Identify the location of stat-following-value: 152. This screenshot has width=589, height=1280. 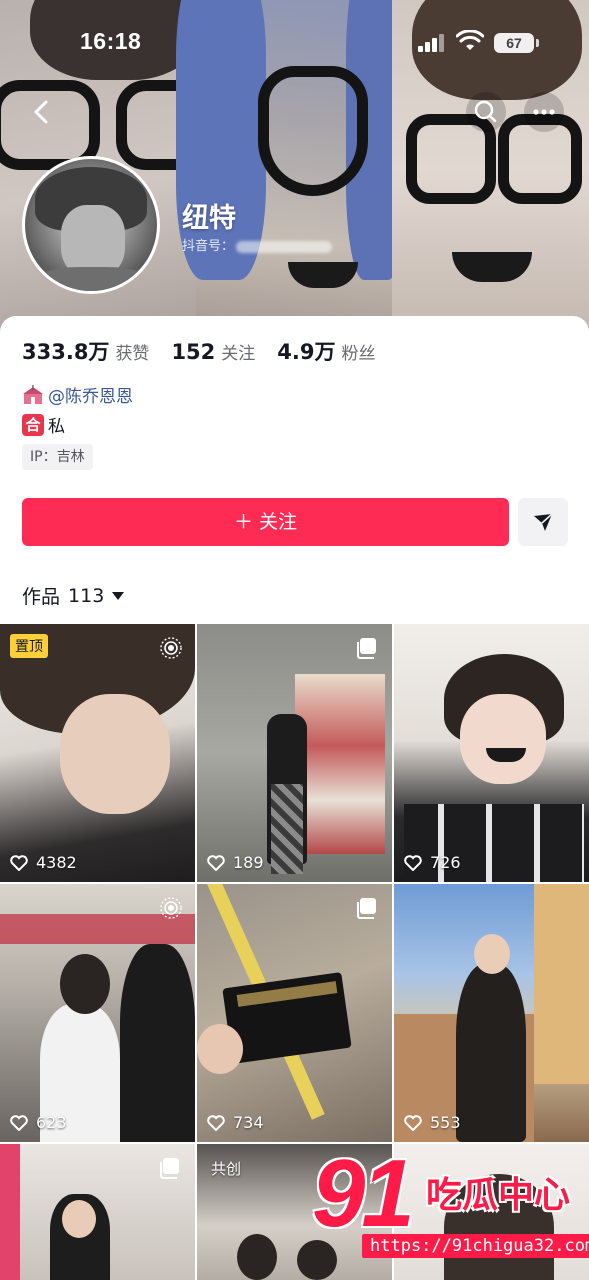
(193, 352).